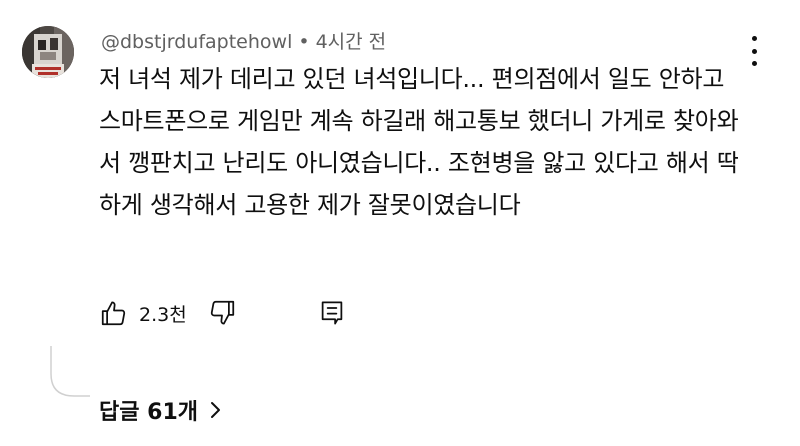  I want to click on thumb-down-icon, so click(222, 312).